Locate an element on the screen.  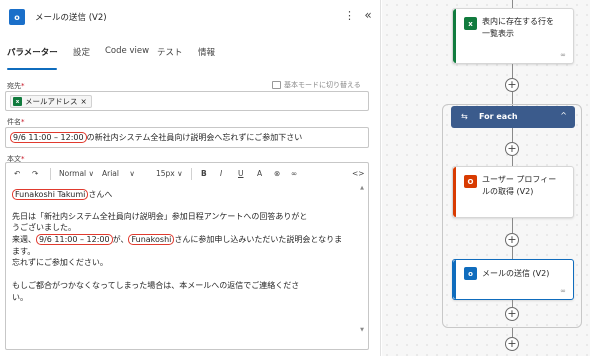
to-field: x メールアドレス × is located at coordinates (187, 101).